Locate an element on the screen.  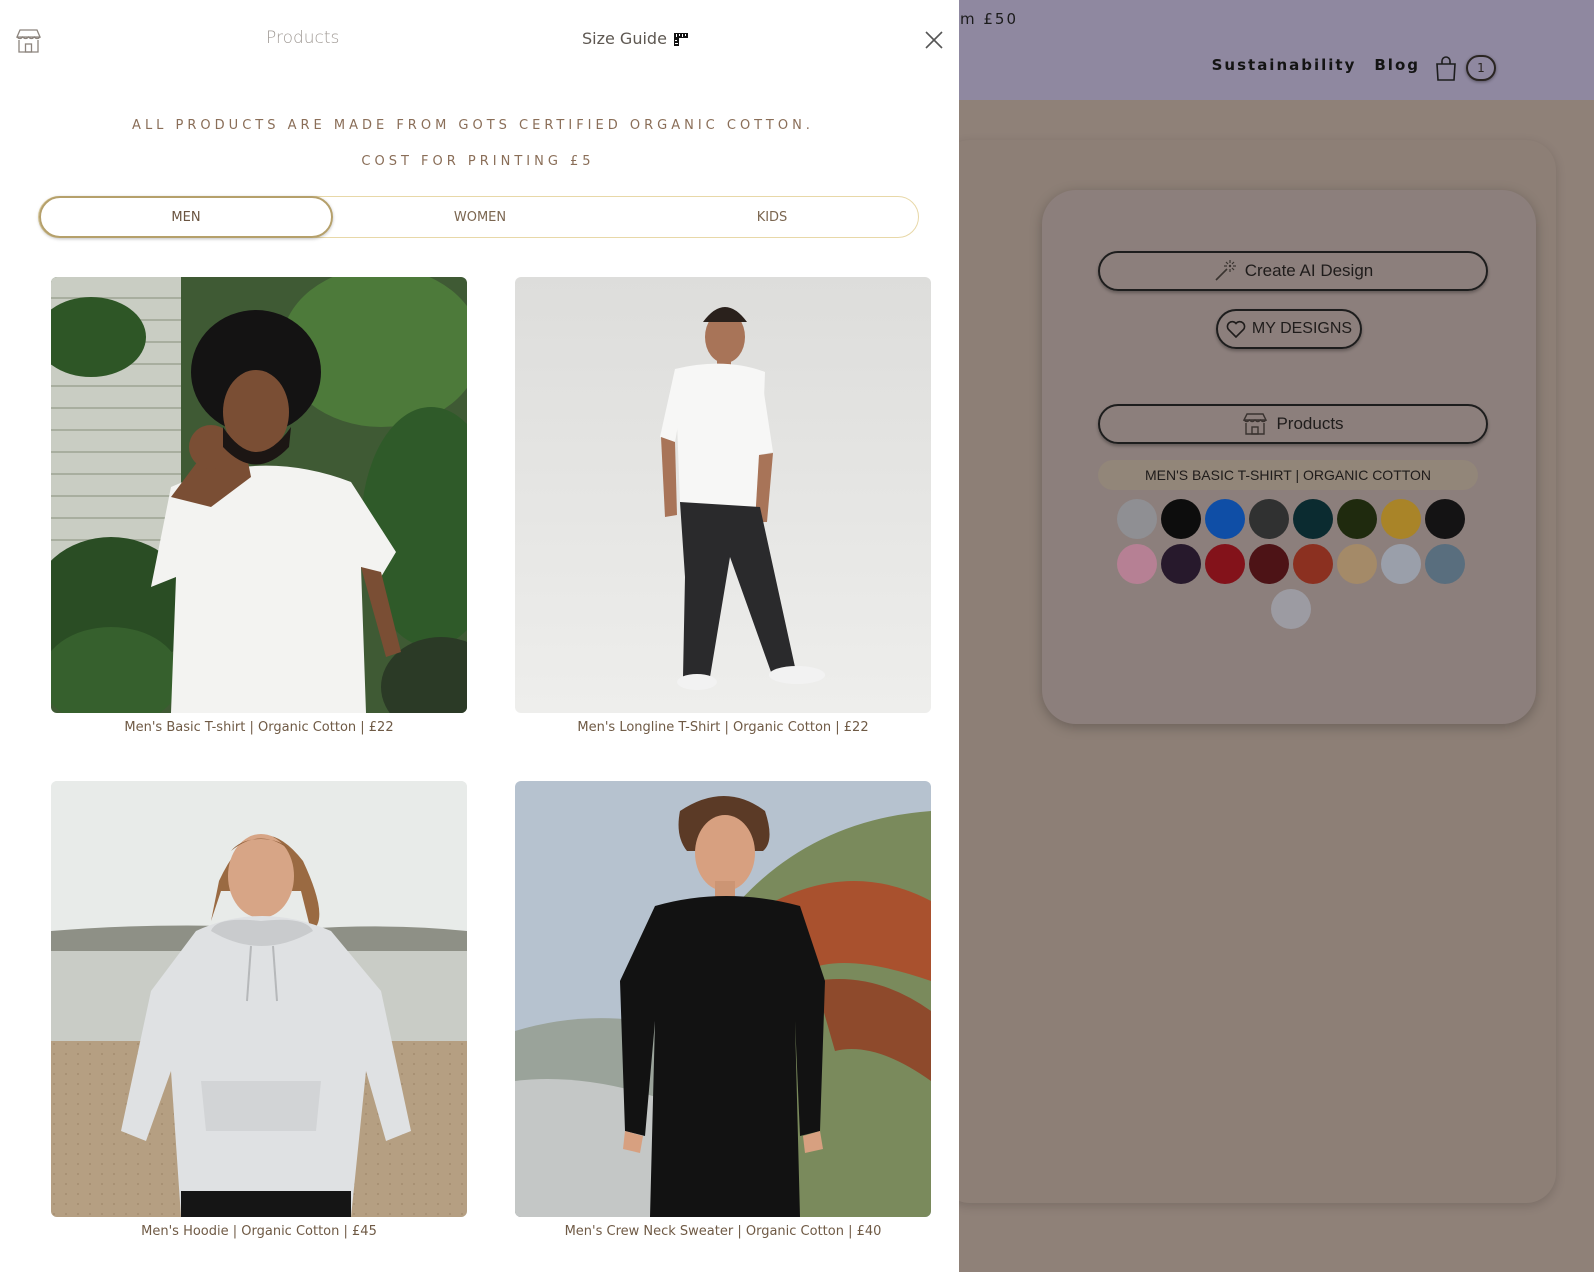
my-designs-button: MY DESIGNS is located at coordinates (1289, 329).